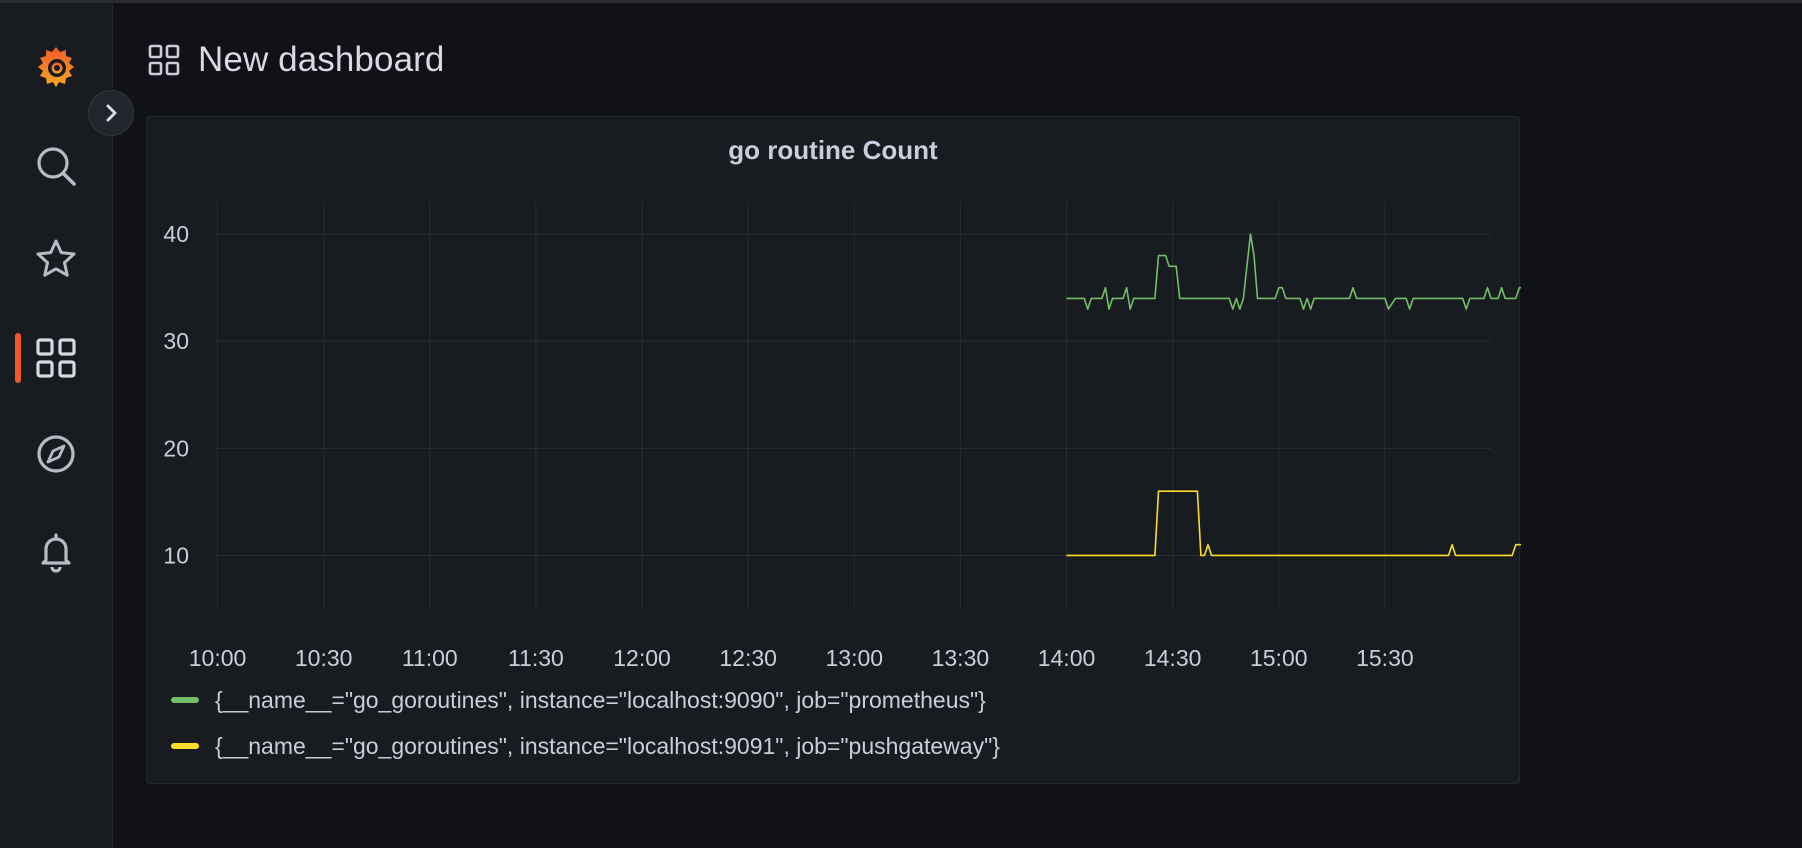  I want to click on x-tick-label: 15:30, so click(1385, 658).